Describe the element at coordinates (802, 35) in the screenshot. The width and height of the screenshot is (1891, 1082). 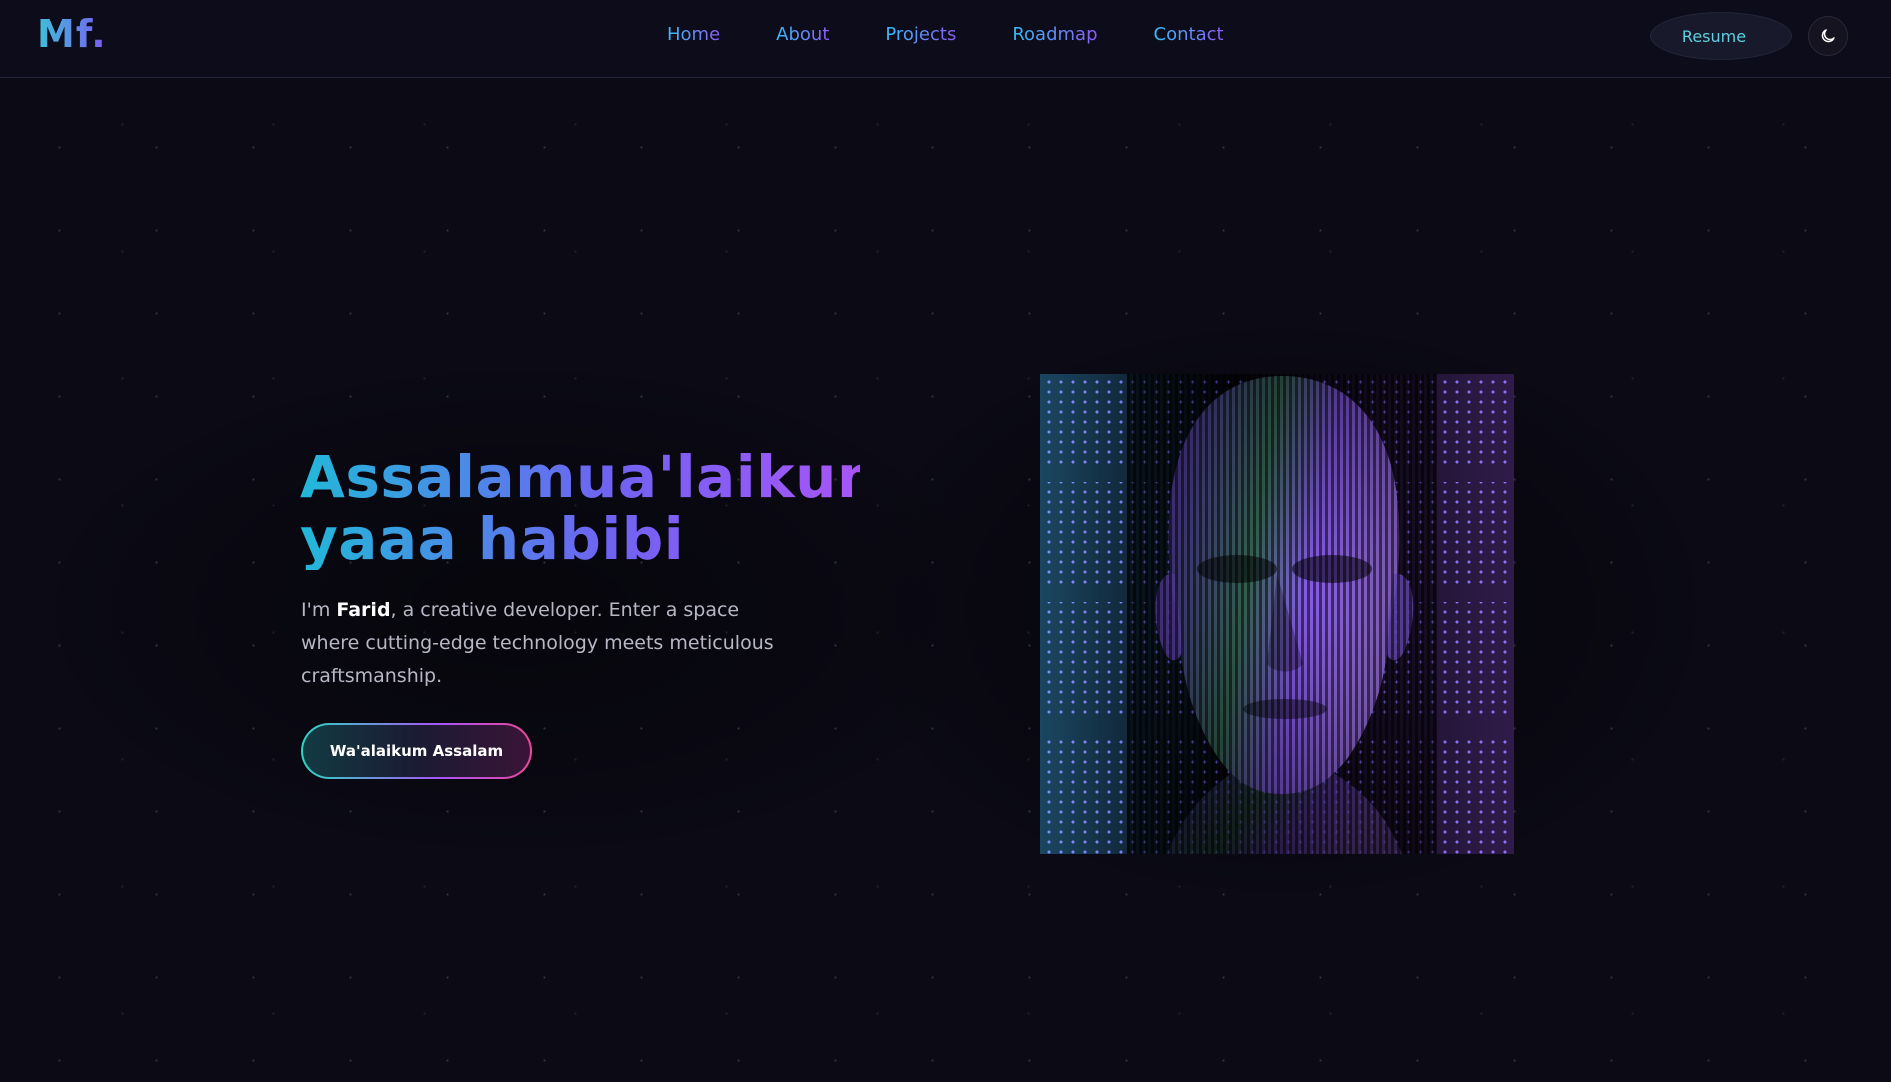
I see `nav-about: About` at that location.